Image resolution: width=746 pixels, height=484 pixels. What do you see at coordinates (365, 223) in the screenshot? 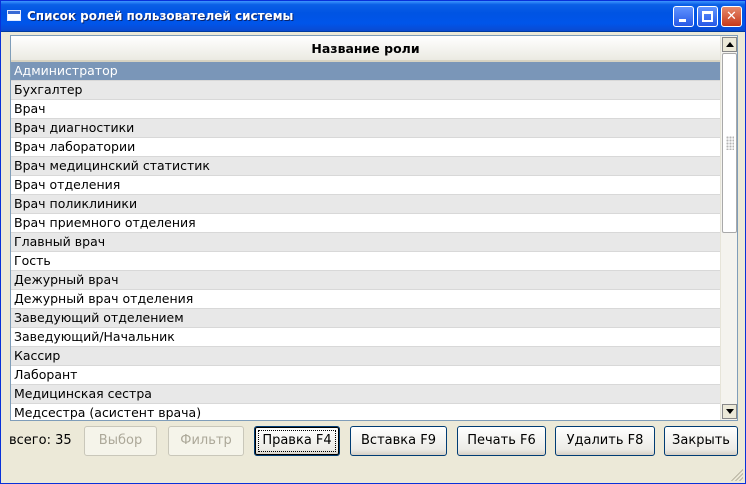
I see `table-row: Врач приемного отделения` at bounding box center [365, 223].